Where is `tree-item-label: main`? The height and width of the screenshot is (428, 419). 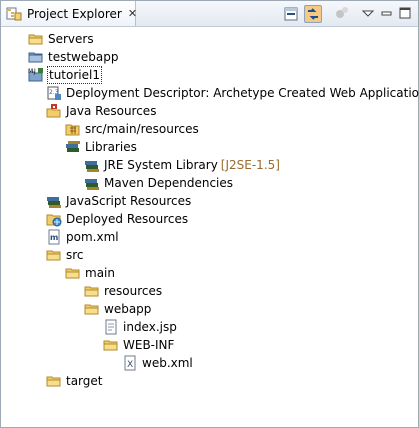 tree-item-label: main is located at coordinates (100, 273).